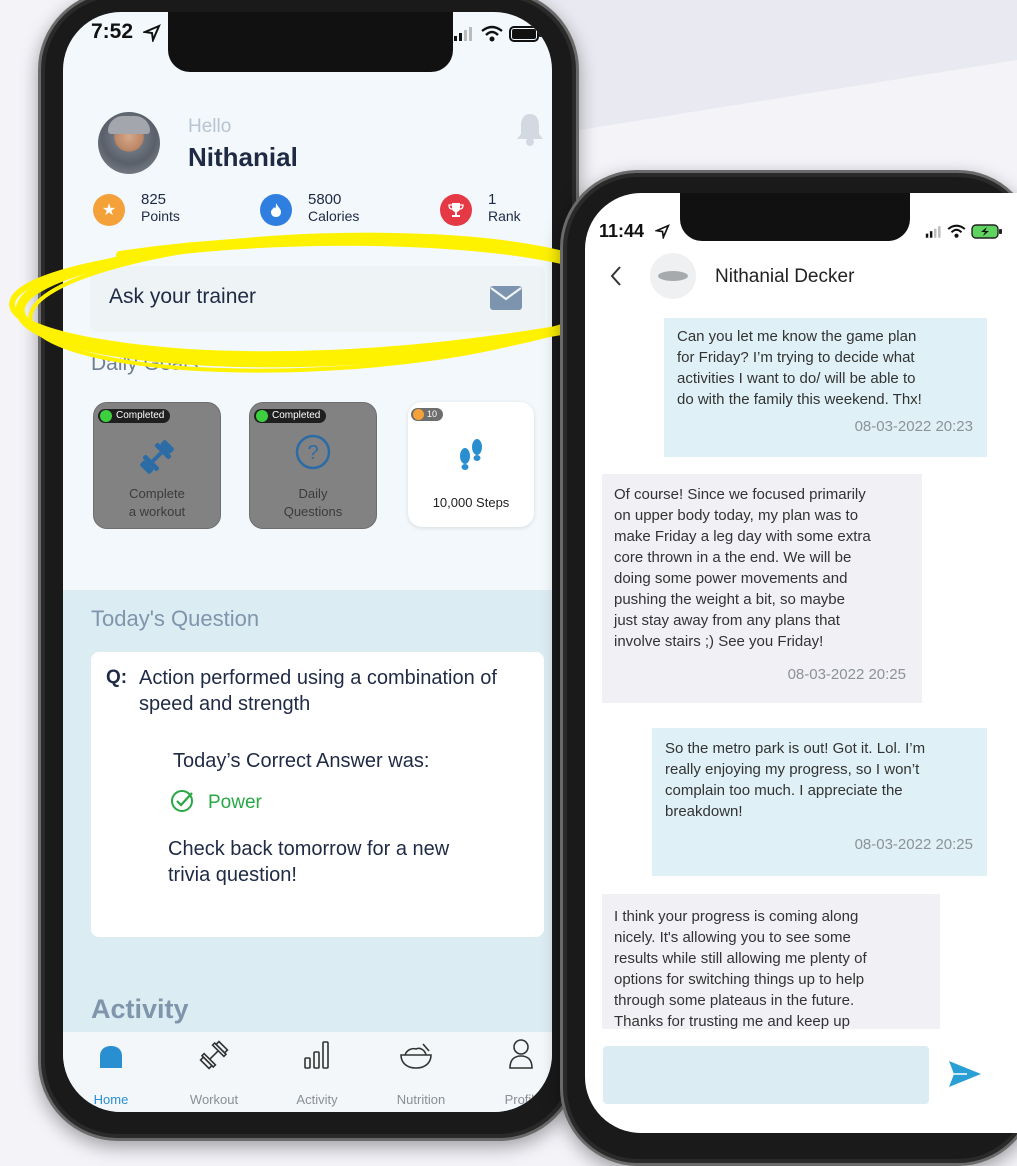 The image size is (1017, 1166). Describe the element at coordinates (318, 678) in the screenshot. I see `question-text-line1: Action performed using a combination of` at that location.